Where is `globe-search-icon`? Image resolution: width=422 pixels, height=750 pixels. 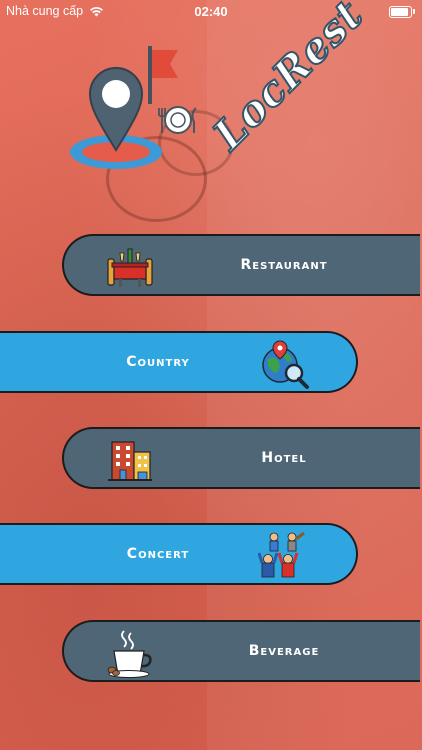 globe-search-icon is located at coordinates (285, 364).